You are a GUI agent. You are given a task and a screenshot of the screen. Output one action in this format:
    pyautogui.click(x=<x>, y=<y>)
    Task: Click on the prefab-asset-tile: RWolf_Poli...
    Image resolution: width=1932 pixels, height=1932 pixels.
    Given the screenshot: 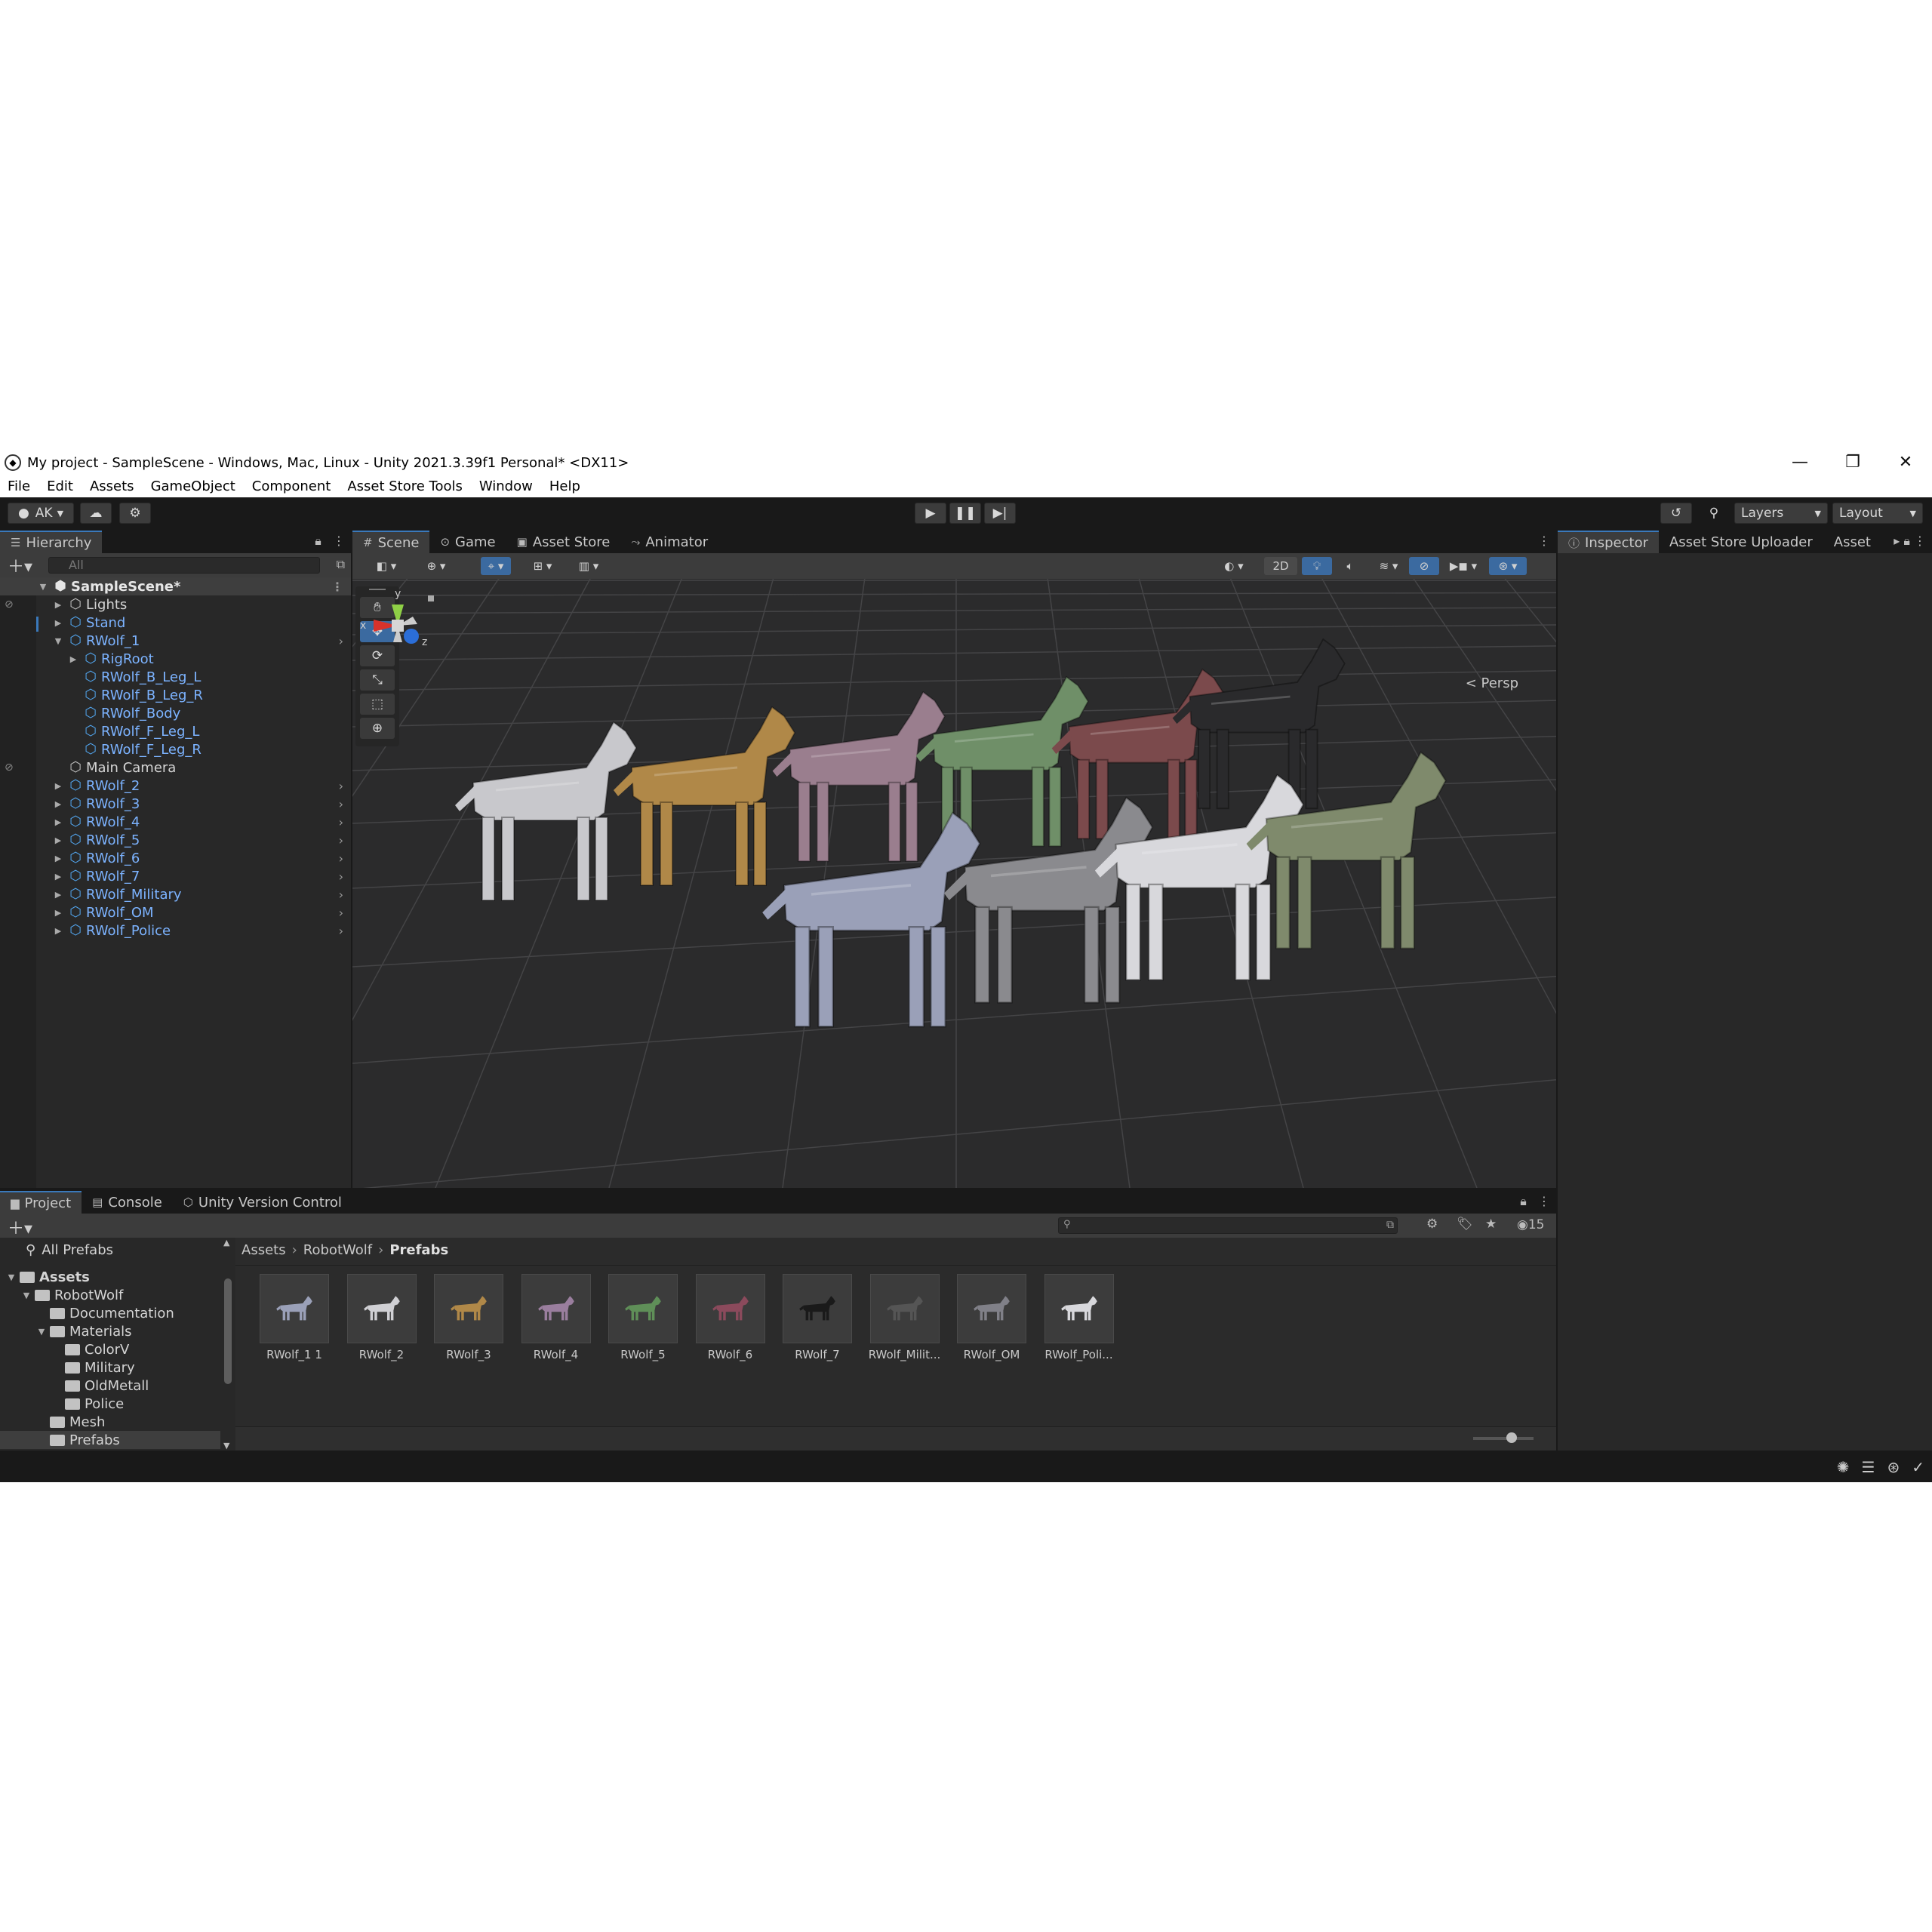 What is the action you would take?
    pyautogui.click(x=1079, y=1317)
    